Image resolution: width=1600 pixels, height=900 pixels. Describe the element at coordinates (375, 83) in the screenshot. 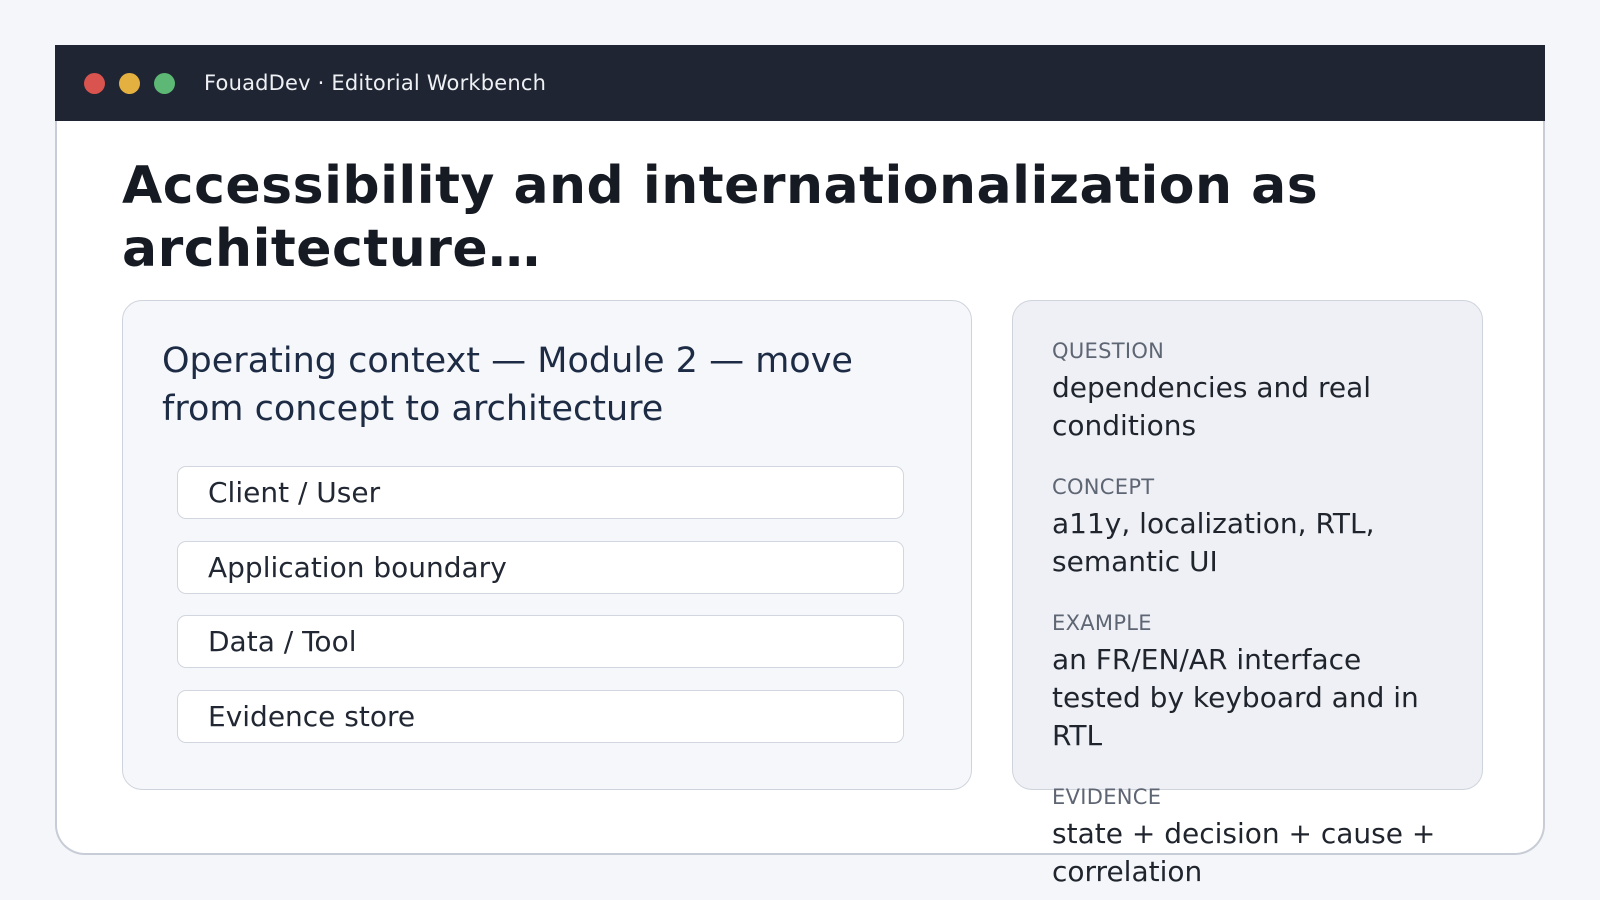

I see `app-title: FouadDev · Editorial Workbench` at that location.